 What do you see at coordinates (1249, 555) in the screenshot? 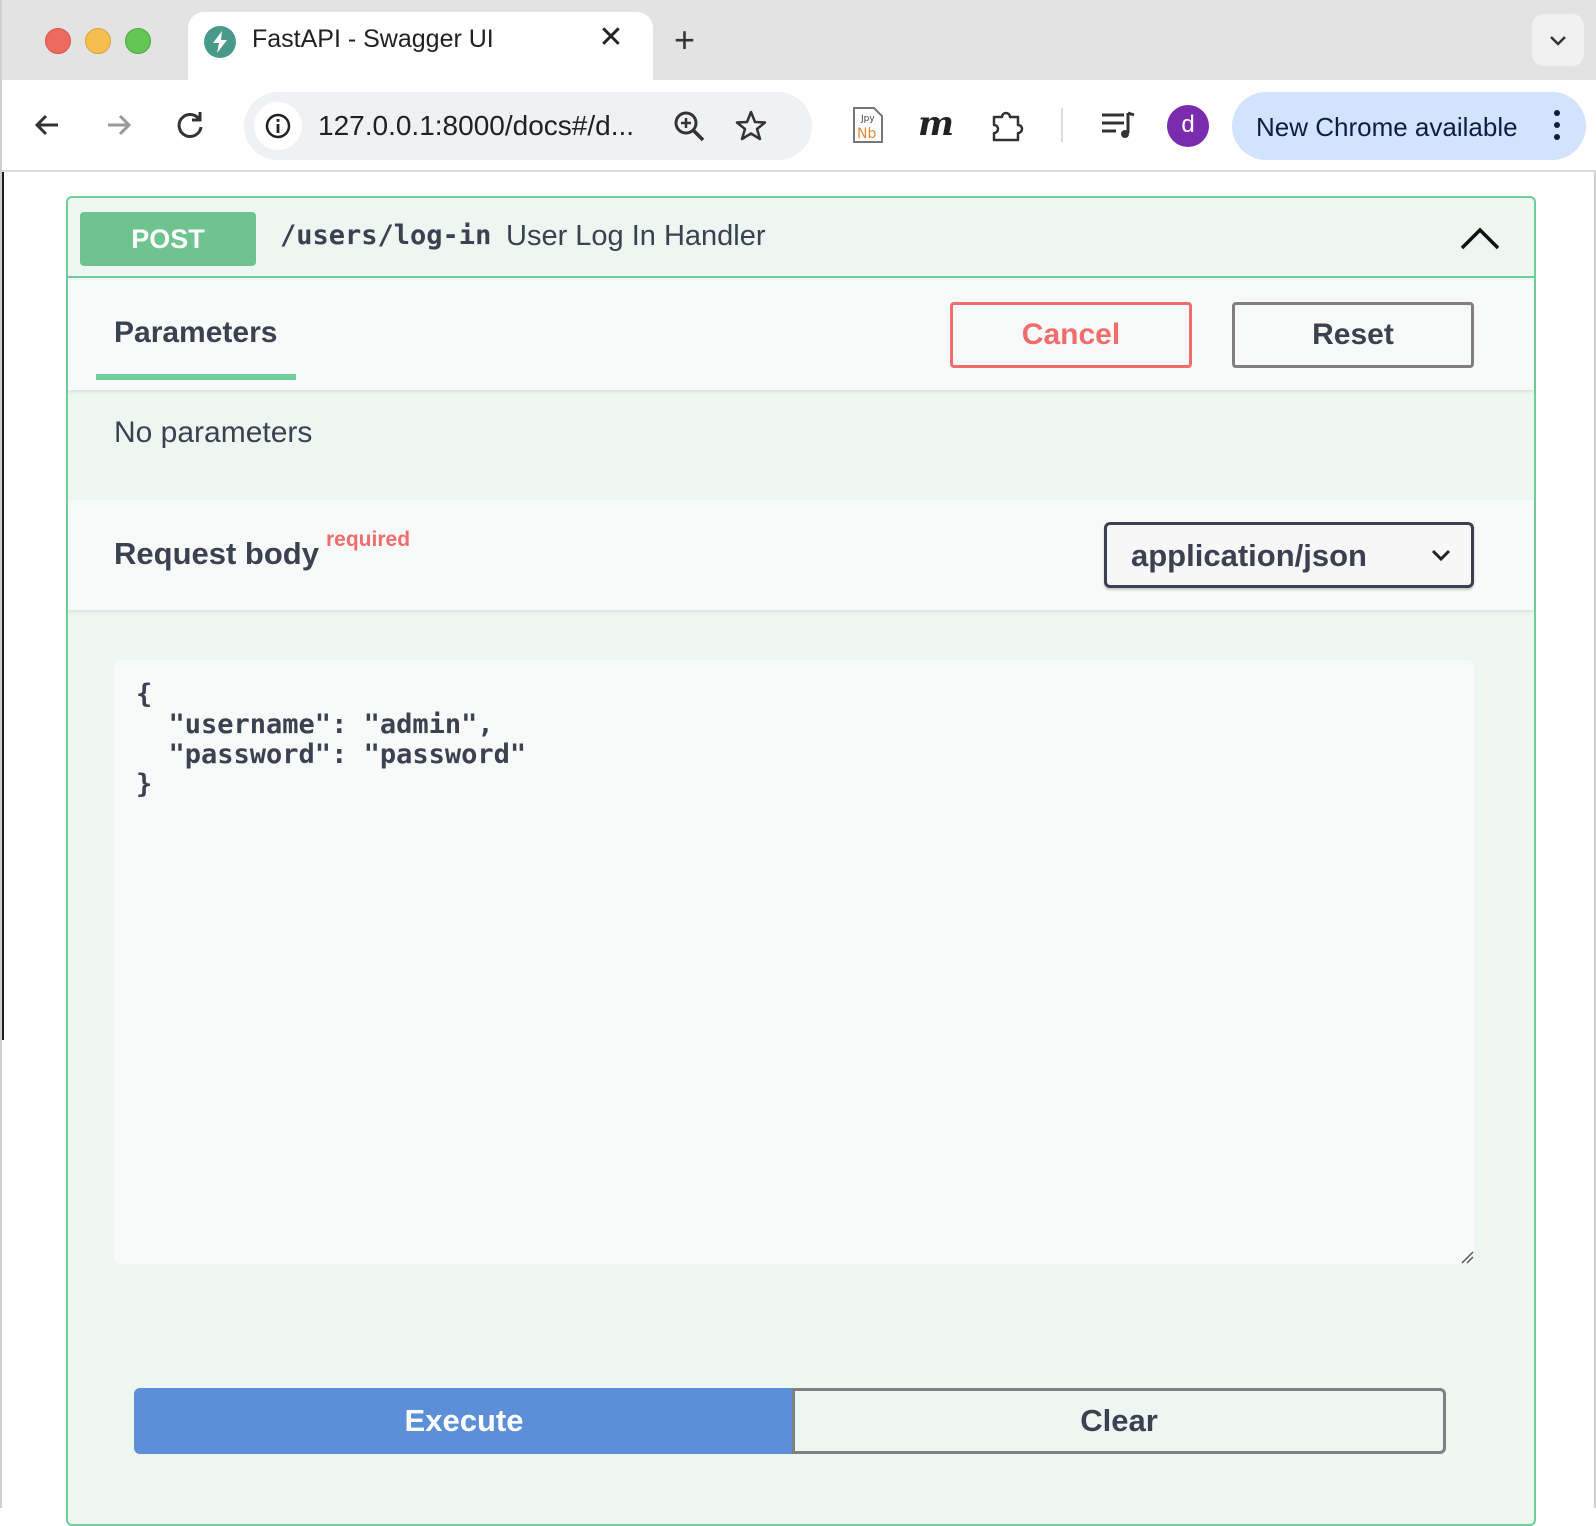
I see `content-type-value: application/json` at bounding box center [1249, 555].